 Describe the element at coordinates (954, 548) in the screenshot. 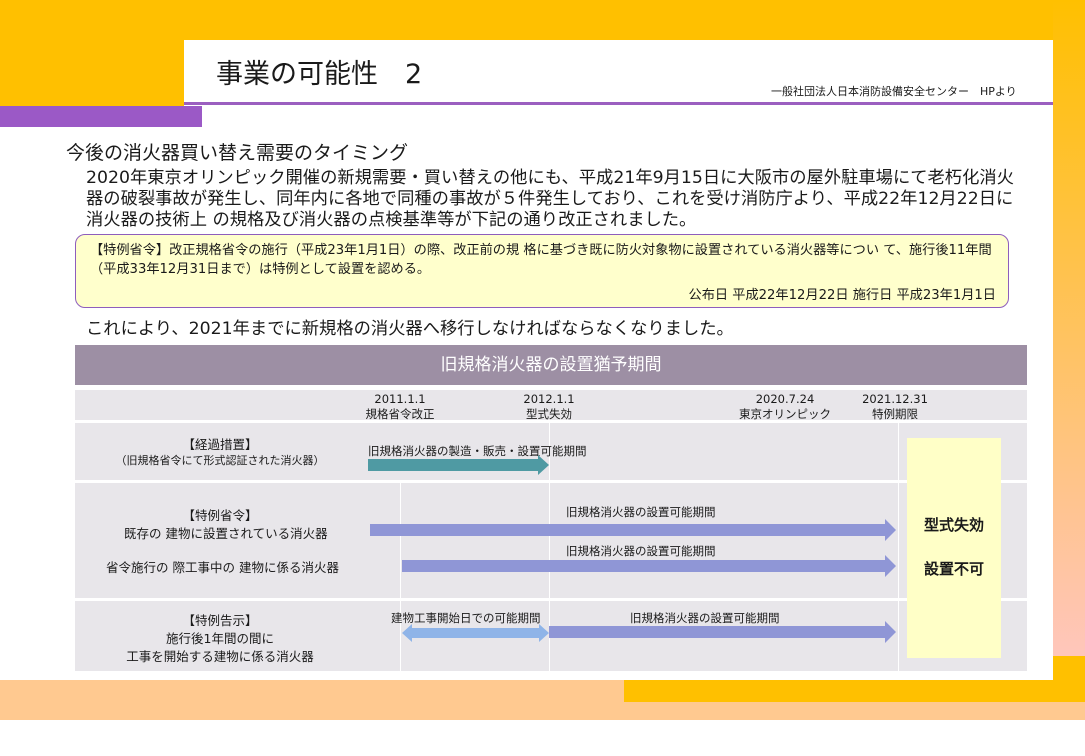

I see `result-box` at that location.